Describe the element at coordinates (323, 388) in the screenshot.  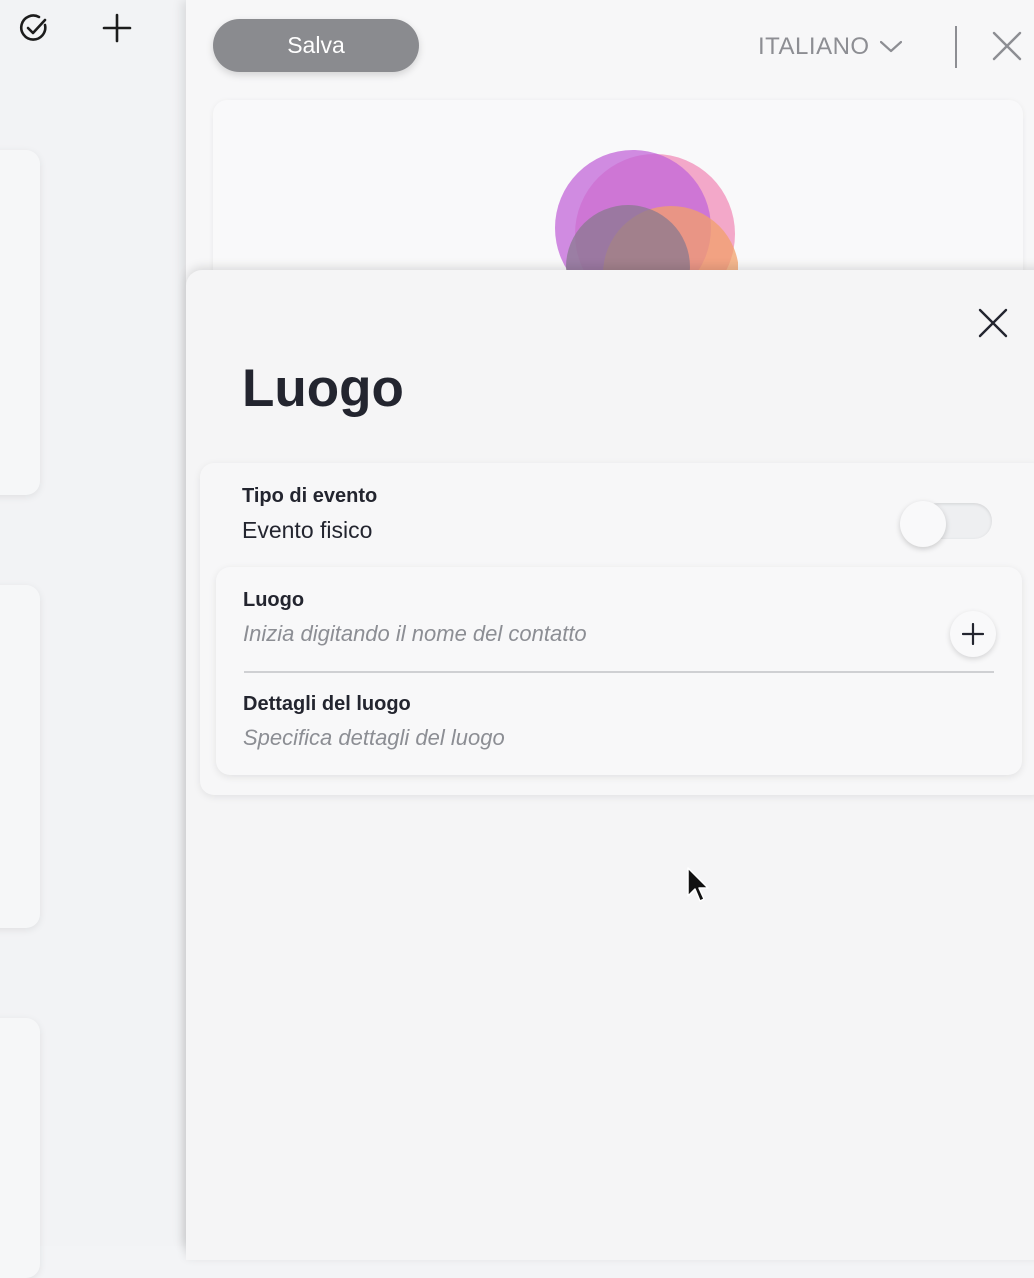
I see `sheet-title: Luogo` at that location.